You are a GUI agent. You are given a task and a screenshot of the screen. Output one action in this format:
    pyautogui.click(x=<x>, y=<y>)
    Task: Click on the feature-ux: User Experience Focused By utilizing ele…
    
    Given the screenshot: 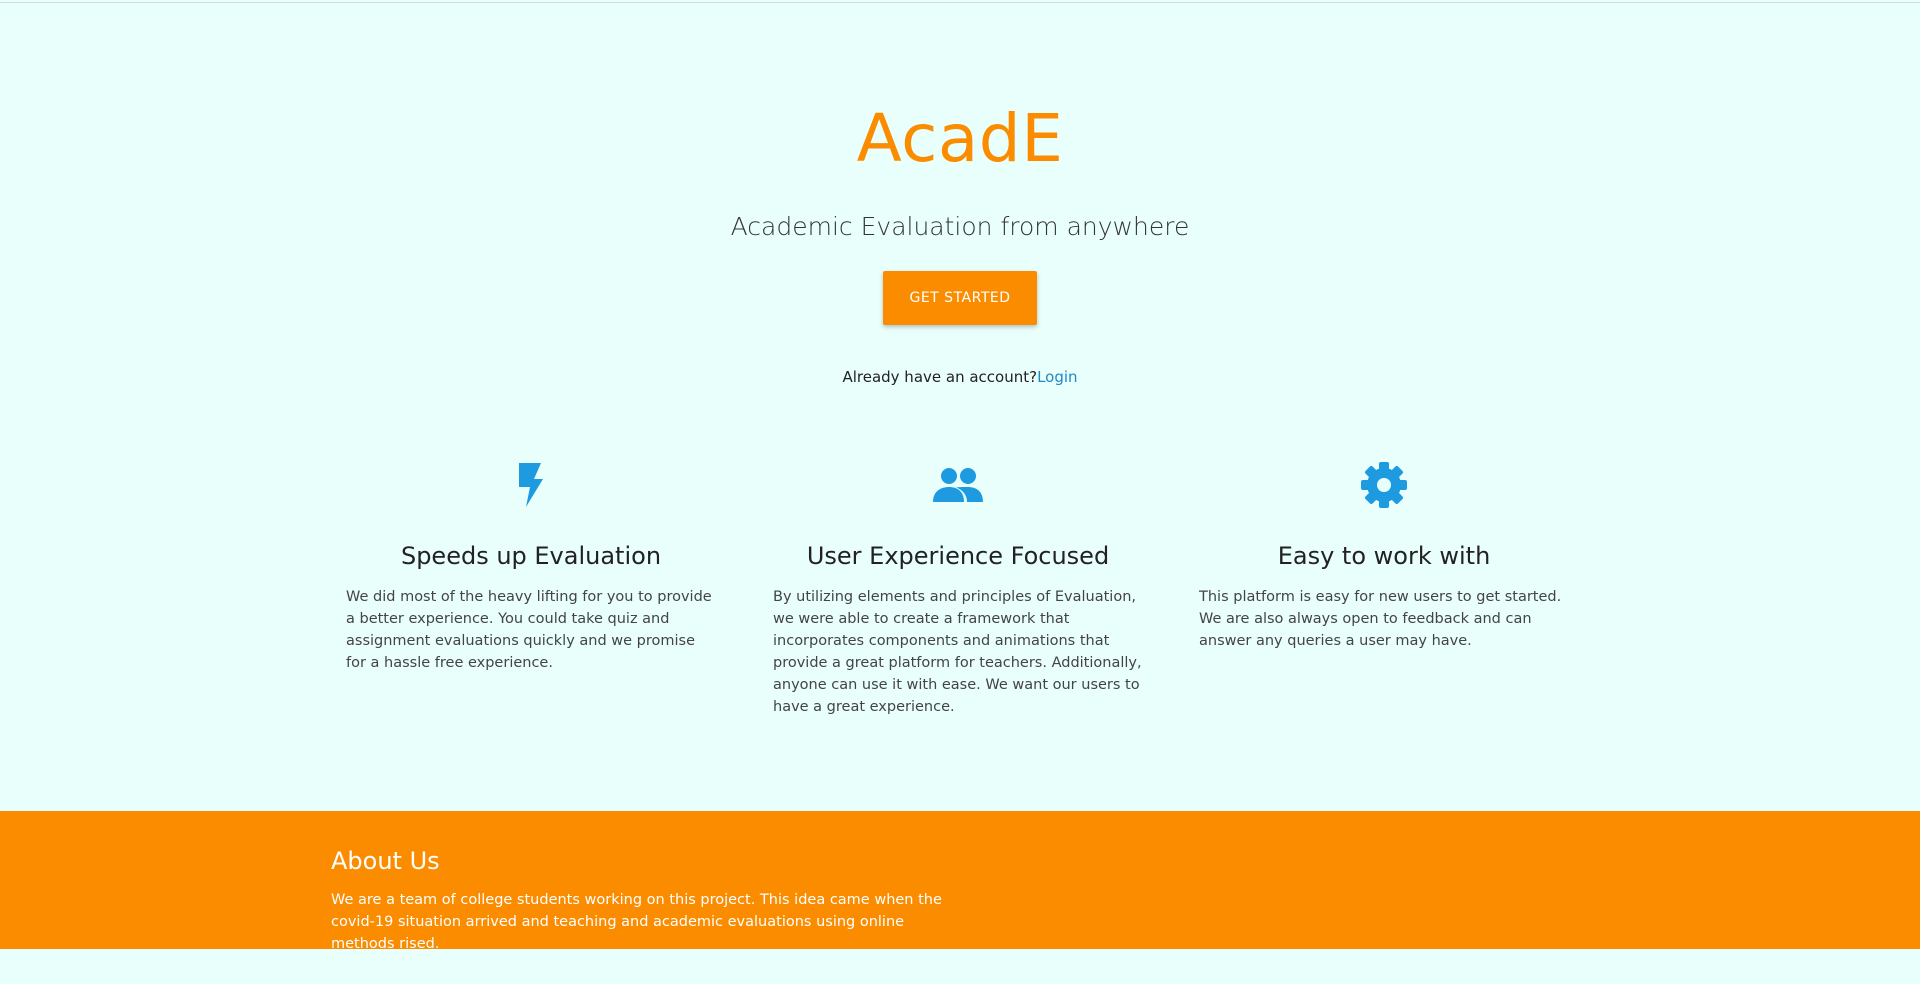 What is the action you would take?
    pyautogui.click(x=958, y=589)
    